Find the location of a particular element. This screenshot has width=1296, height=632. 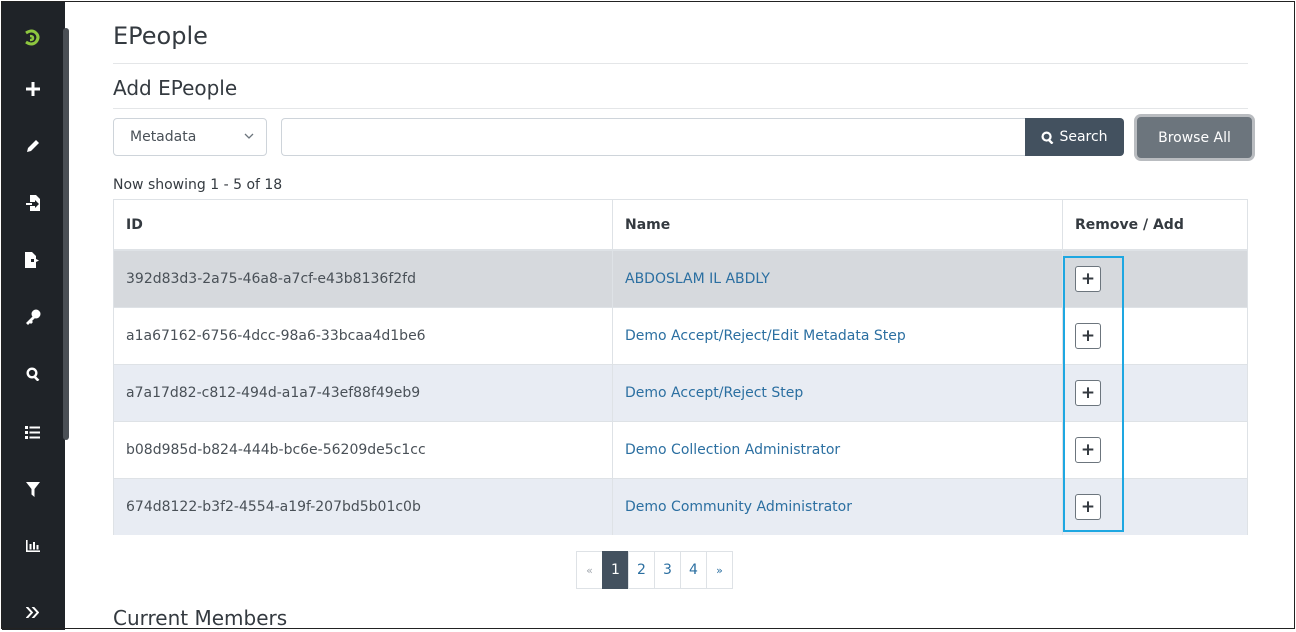

dspace-logo-icon is located at coordinates (32, 38).